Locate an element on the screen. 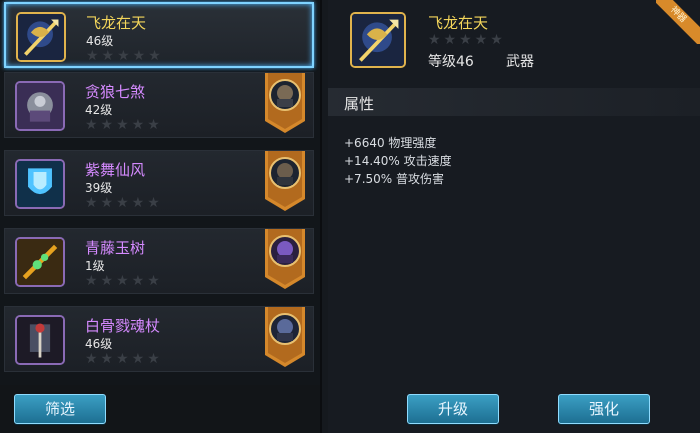 The height and width of the screenshot is (433, 700). upgrade-button: 升级 is located at coordinates (453, 409).